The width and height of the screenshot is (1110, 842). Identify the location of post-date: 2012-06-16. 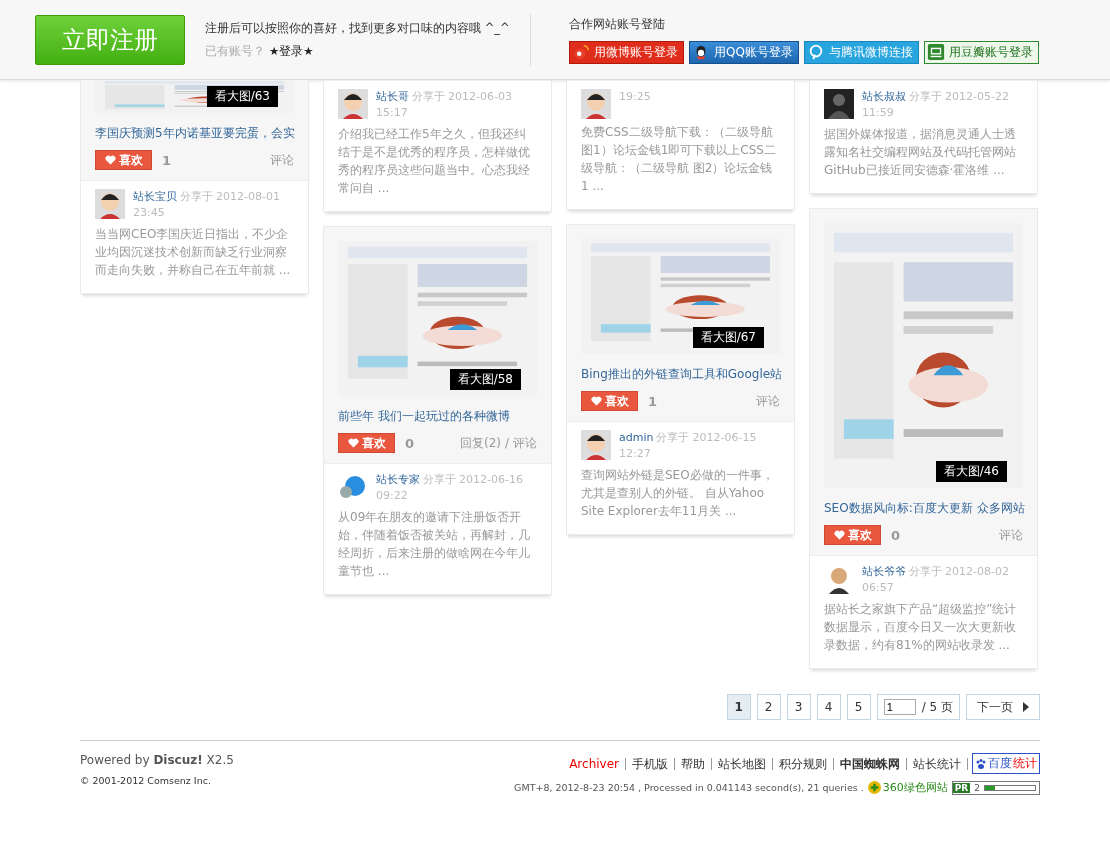
(491, 480).